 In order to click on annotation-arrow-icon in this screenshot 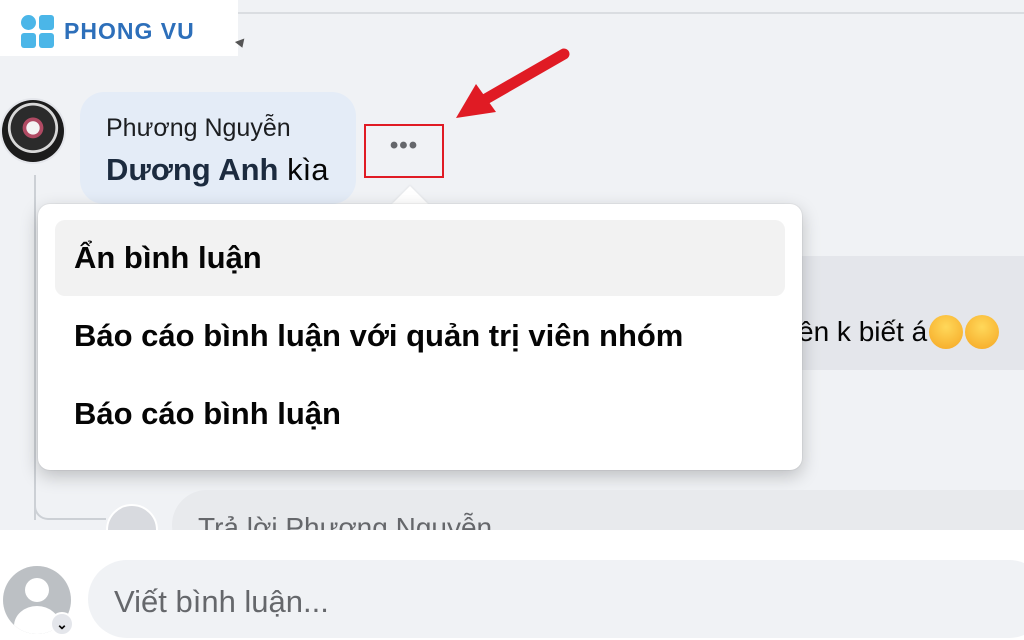, I will do `click(513, 83)`.